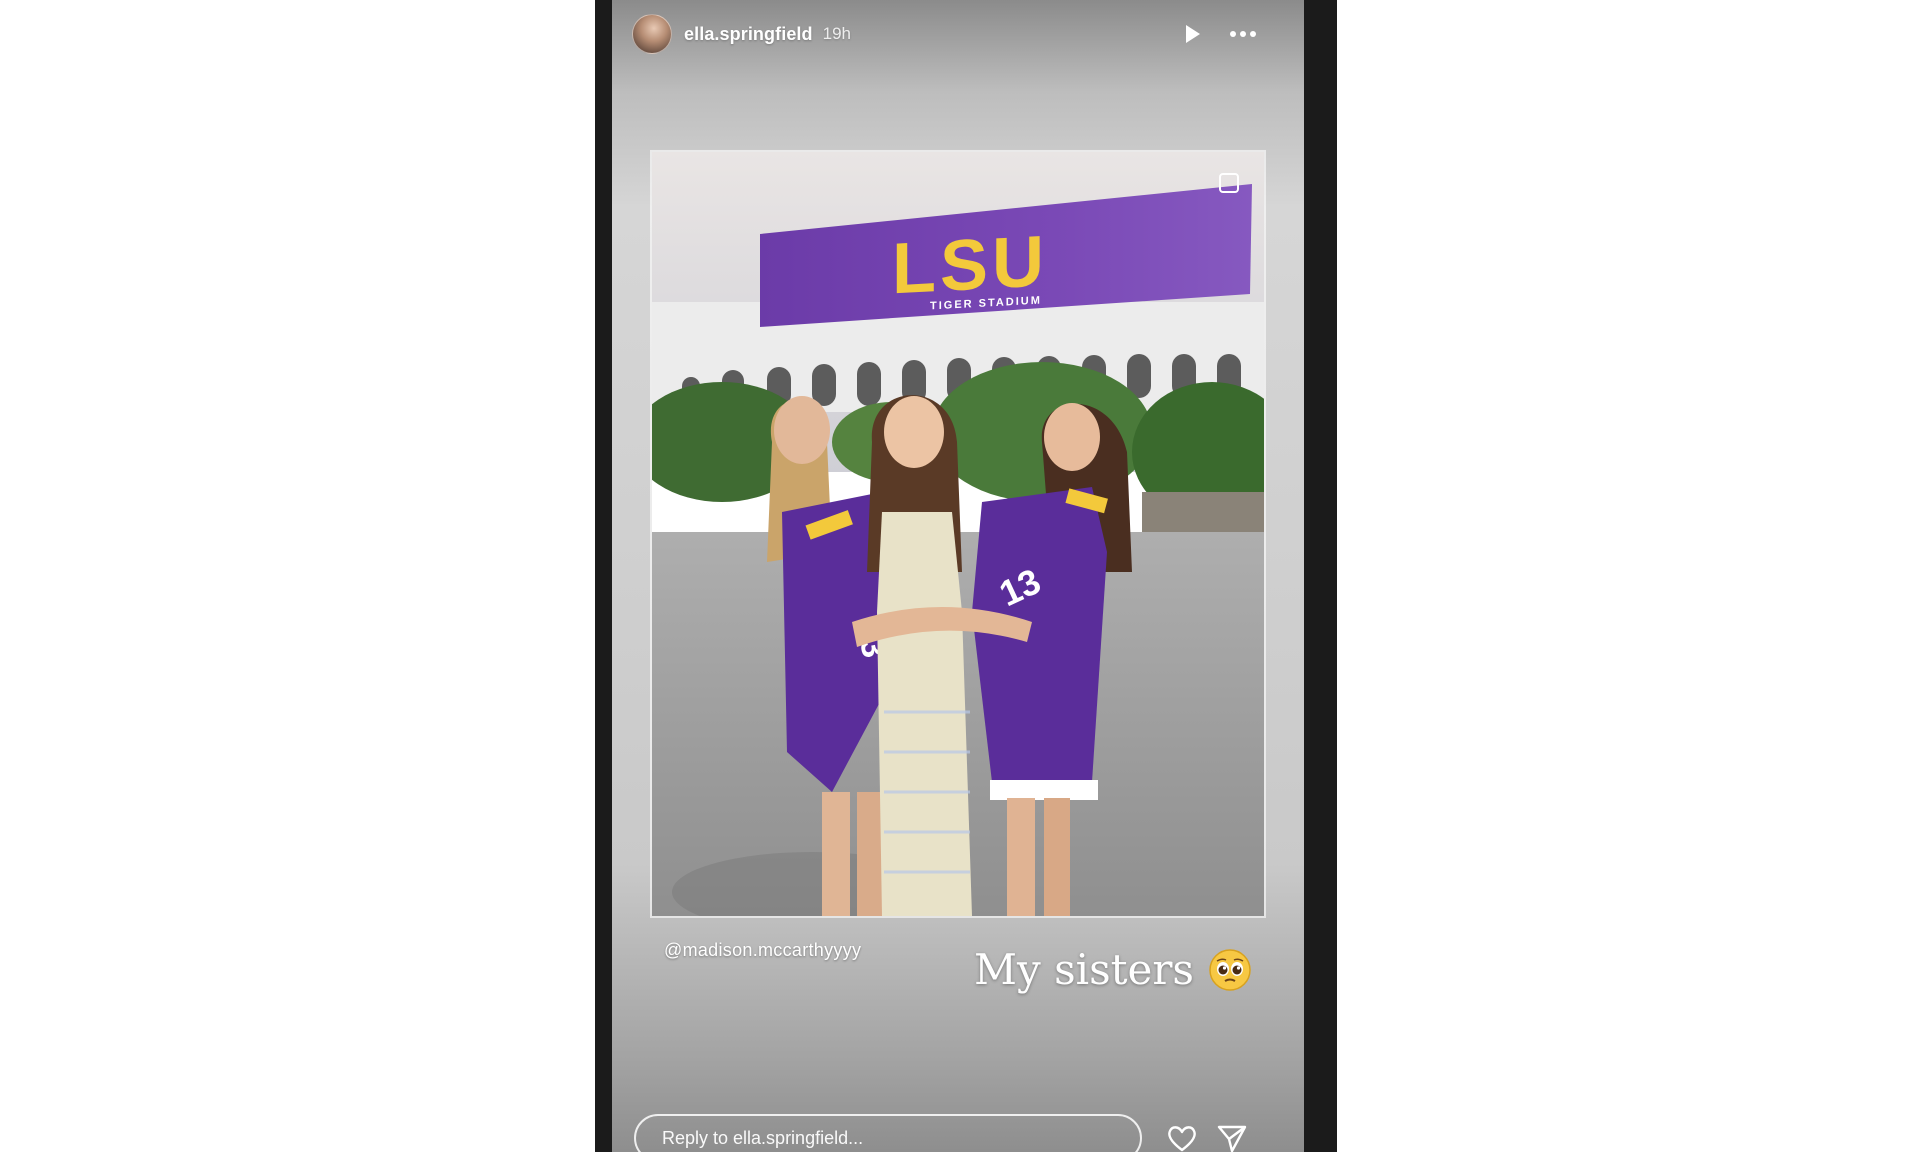  Describe the element at coordinates (1219, 34) in the screenshot. I see `header-actions` at that location.